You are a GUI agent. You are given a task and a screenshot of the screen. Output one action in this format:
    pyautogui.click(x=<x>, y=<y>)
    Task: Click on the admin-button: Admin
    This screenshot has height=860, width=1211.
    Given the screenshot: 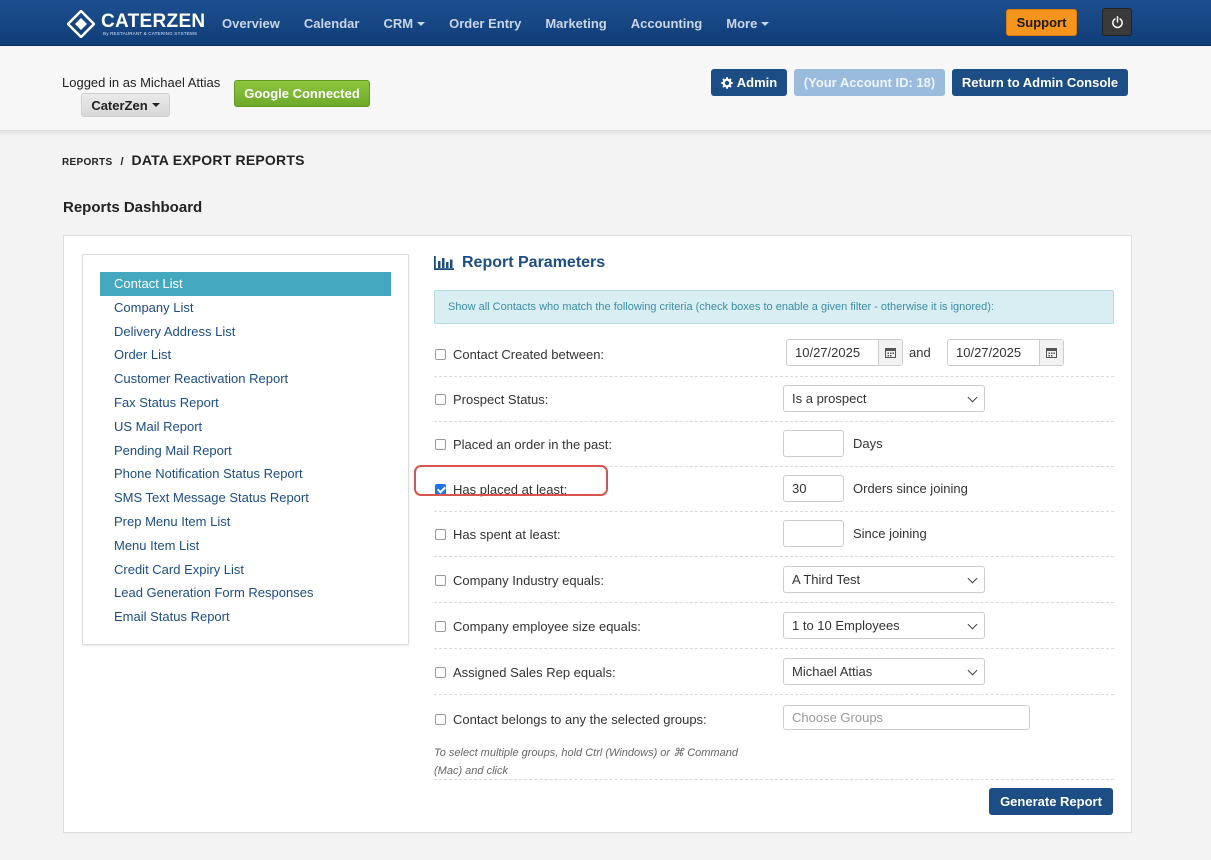 What is the action you would take?
    pyautogui.click(x=749, y=82)
    